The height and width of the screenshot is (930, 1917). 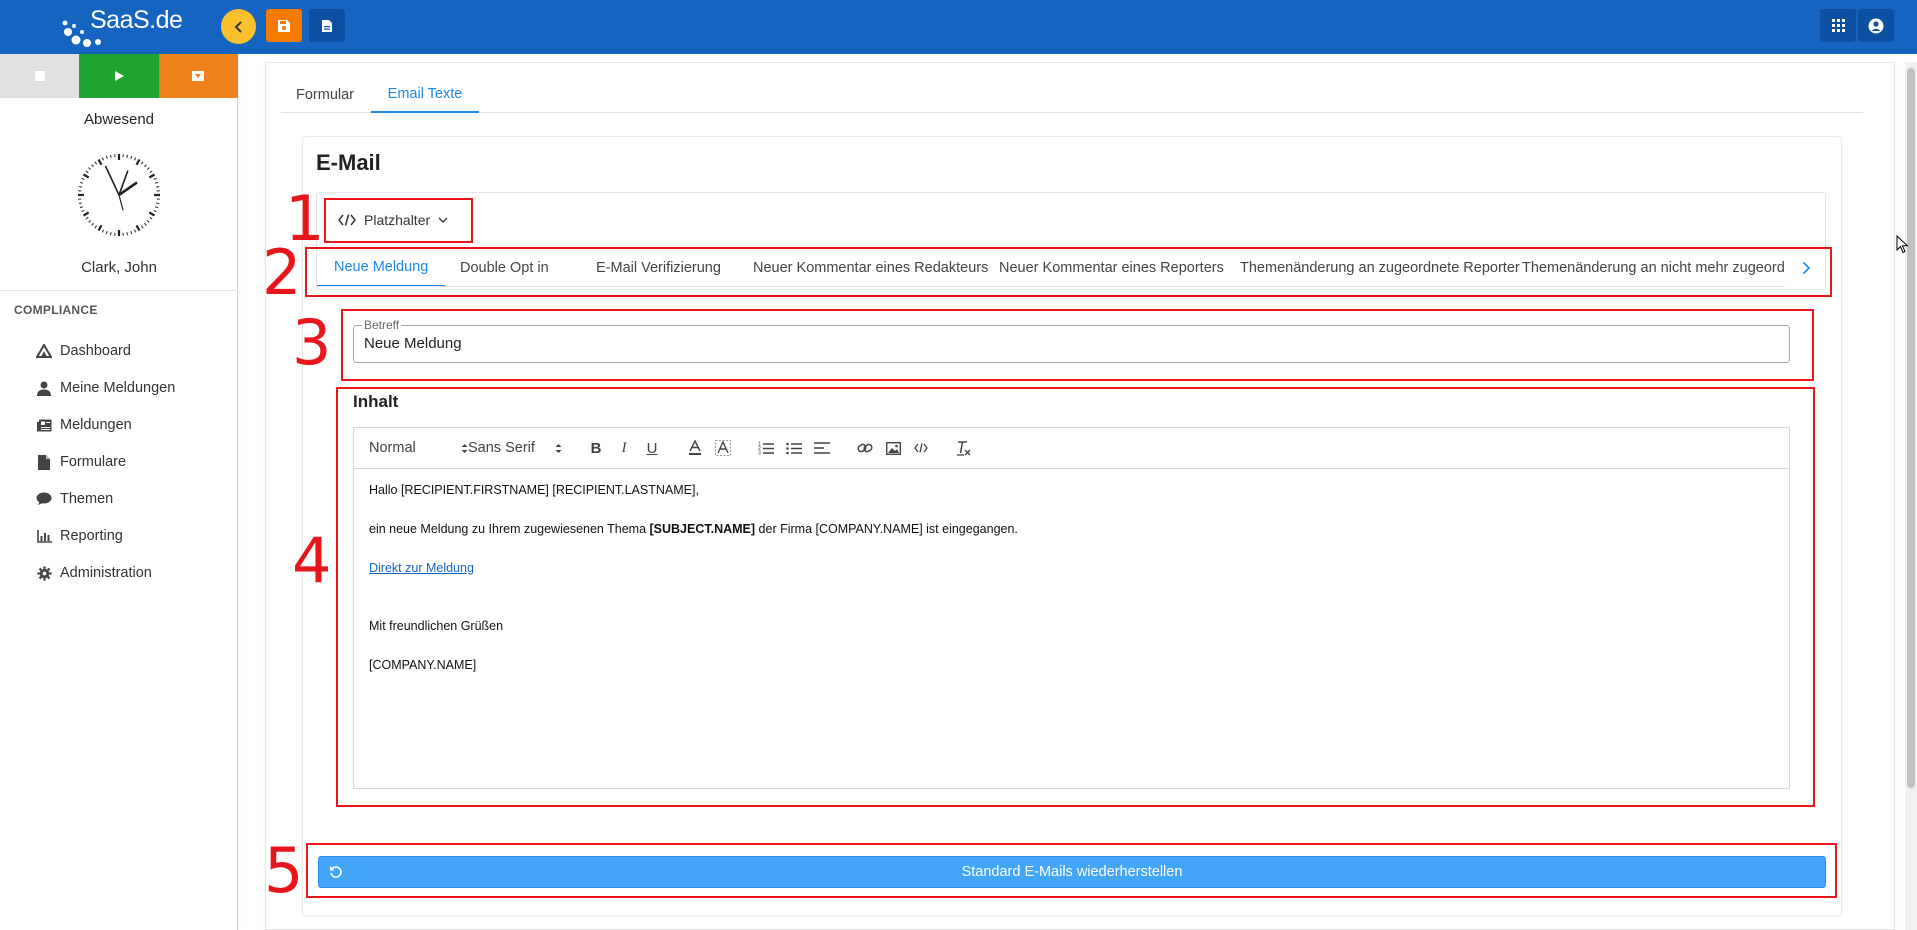 What do you see at coordinates (44, 388) in the screenshot?
I see `person-icon` at bounding box center [44, 388].